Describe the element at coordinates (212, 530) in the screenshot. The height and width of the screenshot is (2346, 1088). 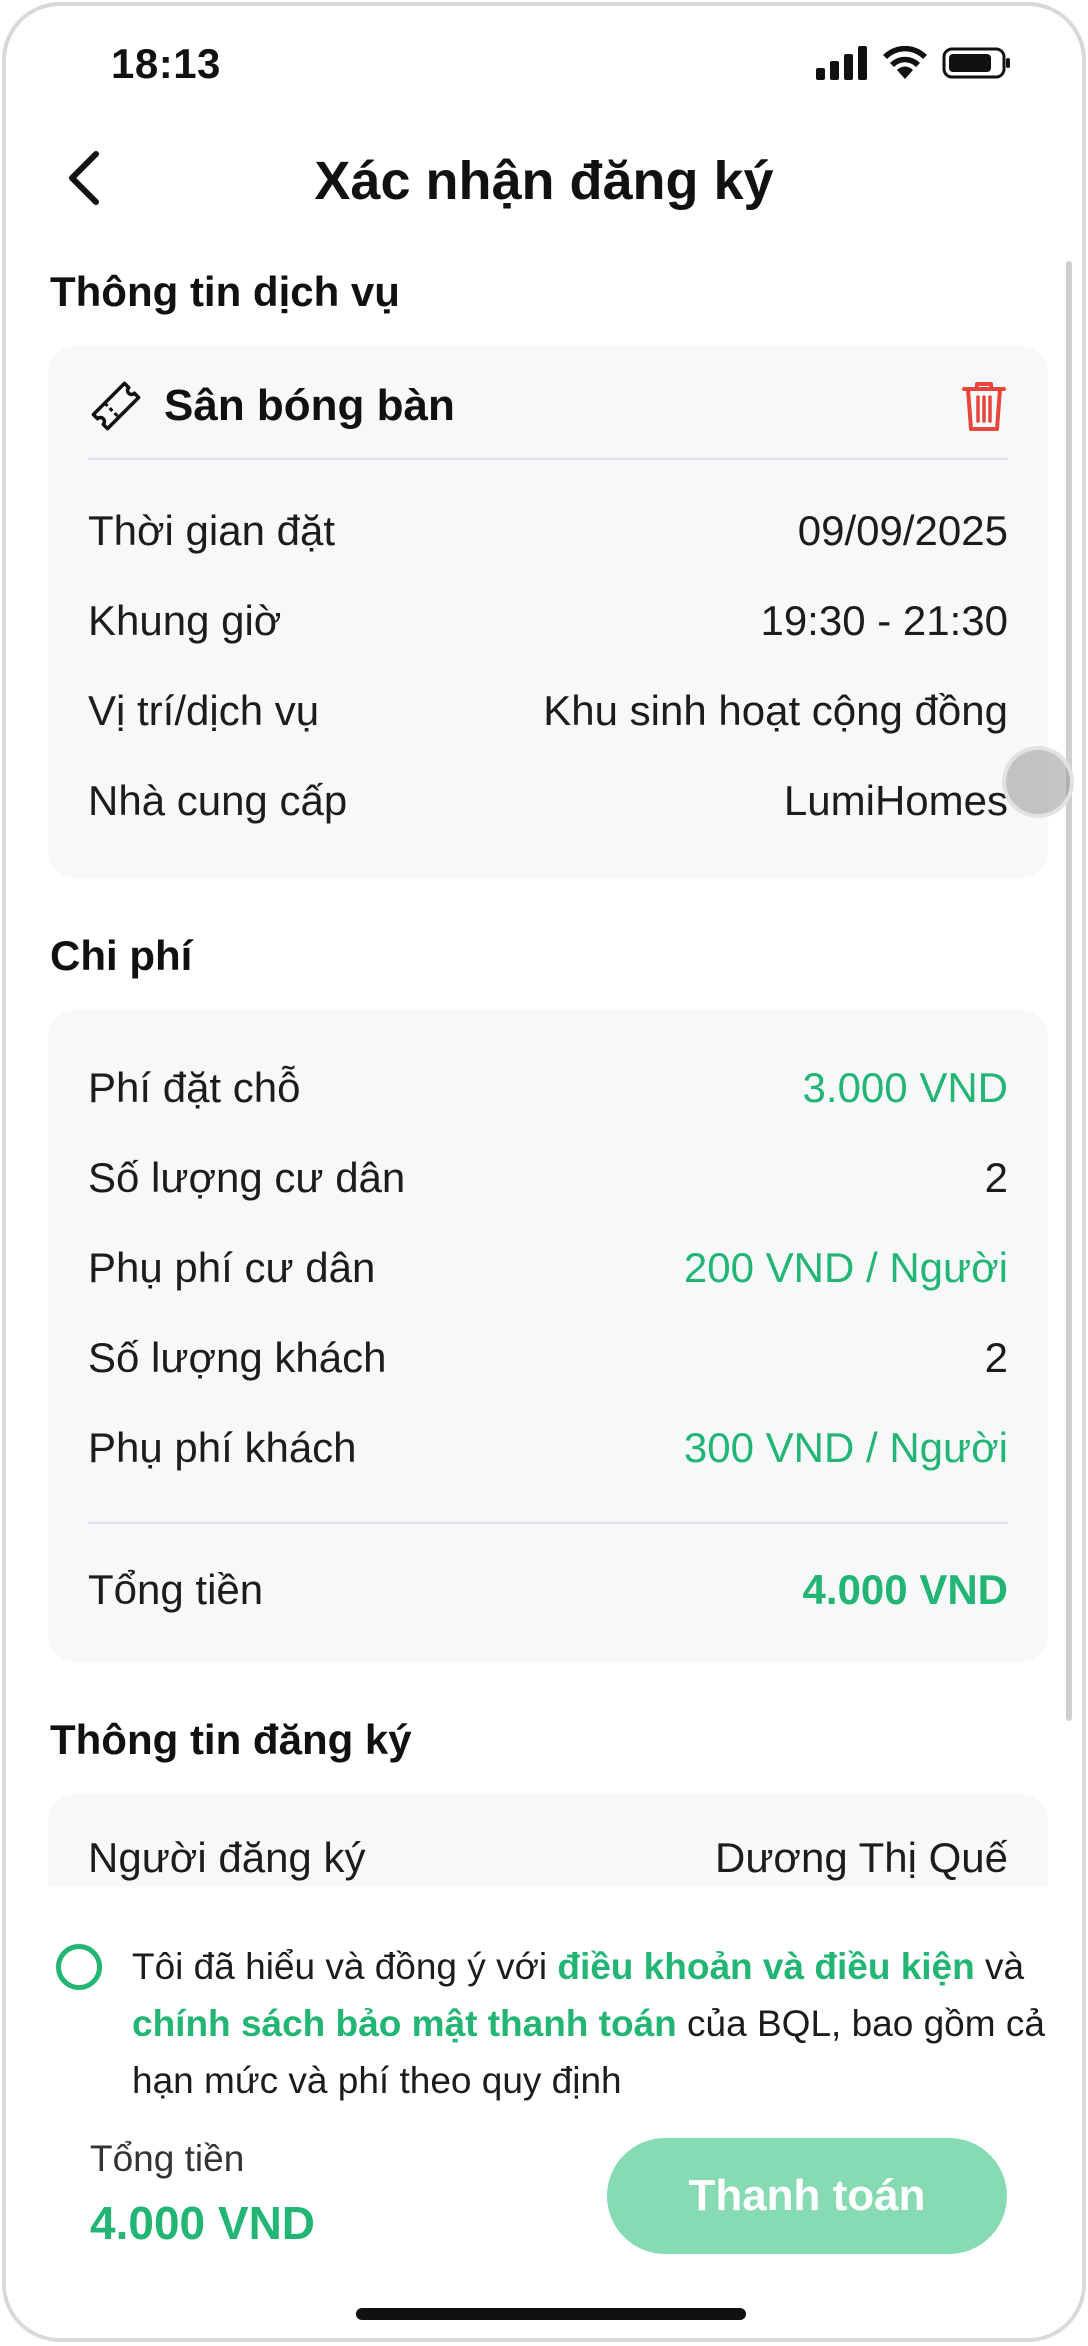
I see `row-label: Thời gian đặt` at that location.